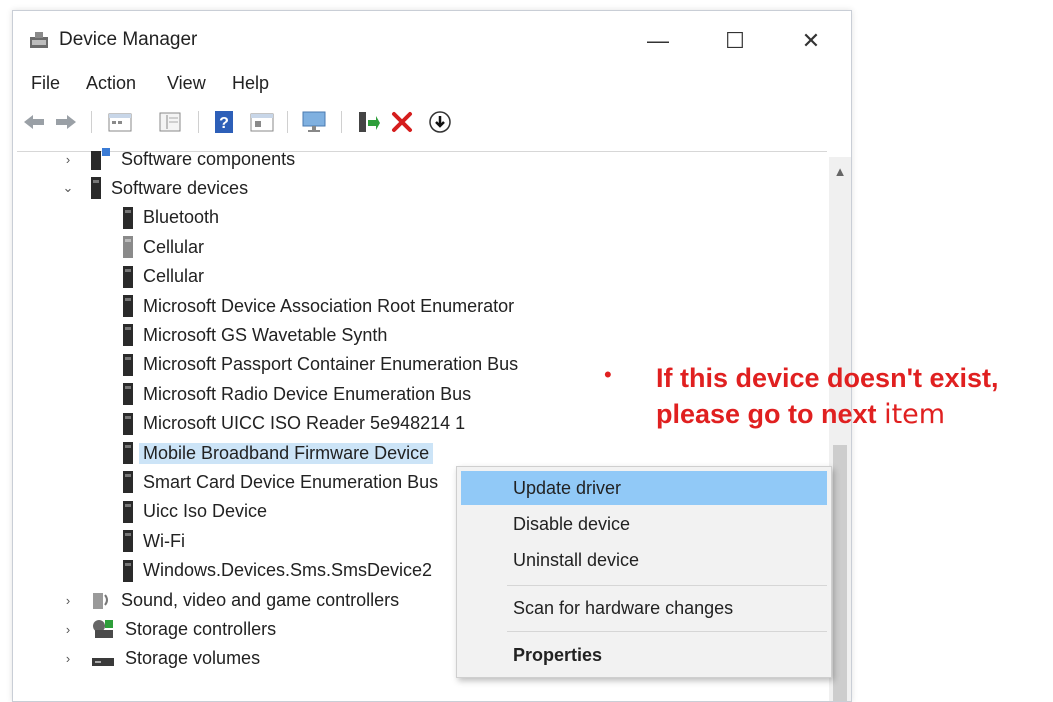 The width and height of the screenshot is (1053, 702). I want to click on toolbar: ?, so click(432, 122).